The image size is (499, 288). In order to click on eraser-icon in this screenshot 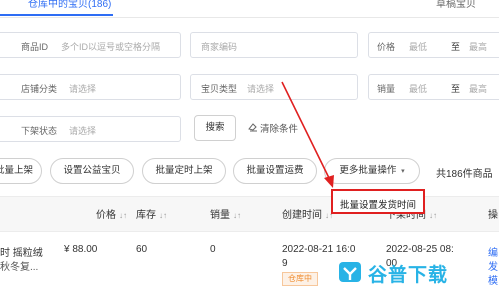, I will do `click(252, 127)`.